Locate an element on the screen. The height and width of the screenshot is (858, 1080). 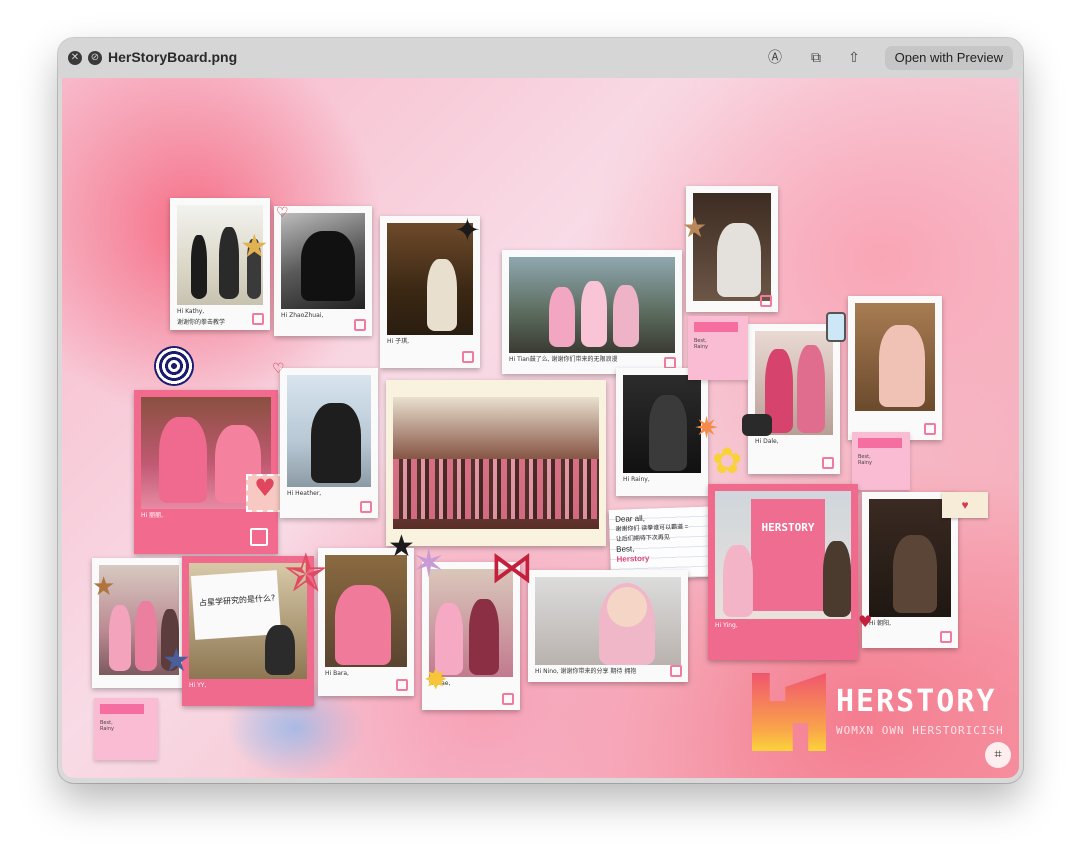
group-photo-card is located at coordinates (496, 463).